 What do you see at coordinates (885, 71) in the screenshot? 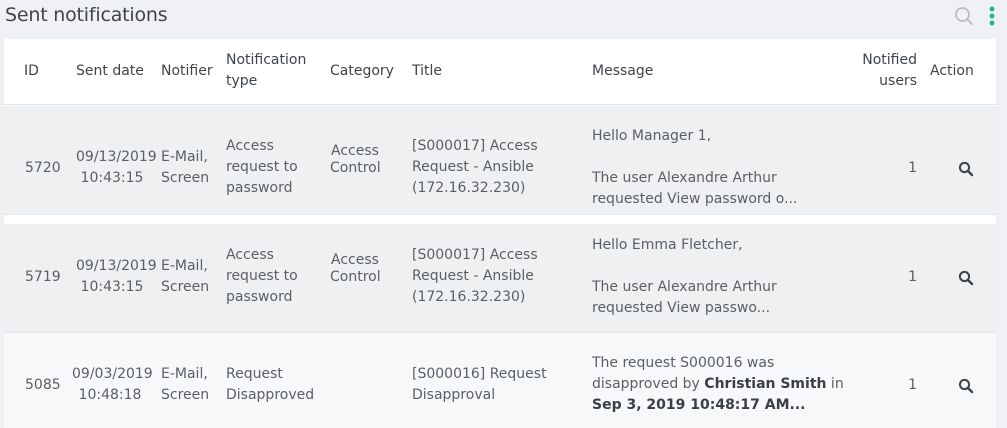
I see `column-header-notified-users: Notified users` at bounding box center [885, 71].